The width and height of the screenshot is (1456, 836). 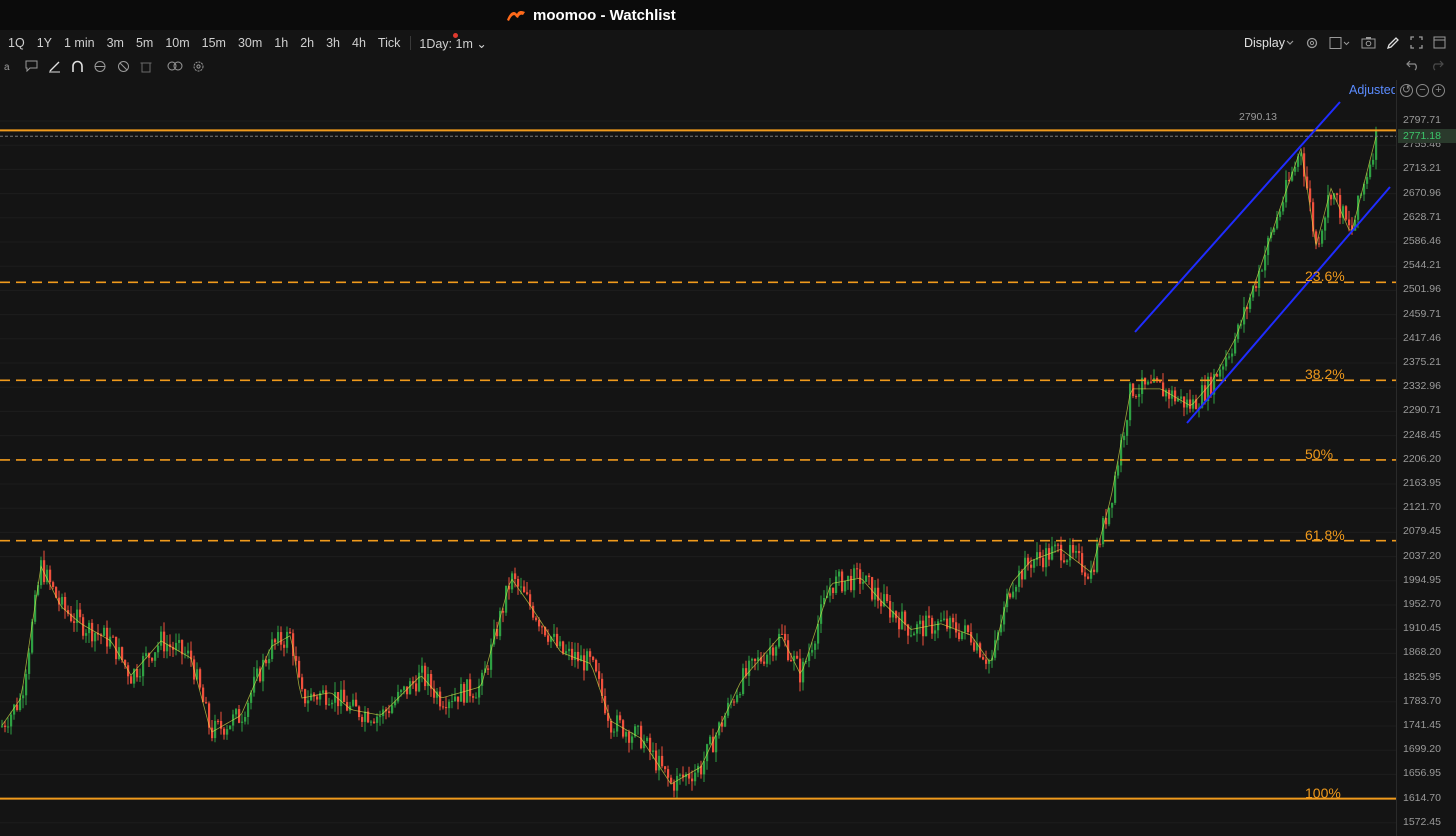 I want to click on redo-icon, so click(x=1437, y=65).